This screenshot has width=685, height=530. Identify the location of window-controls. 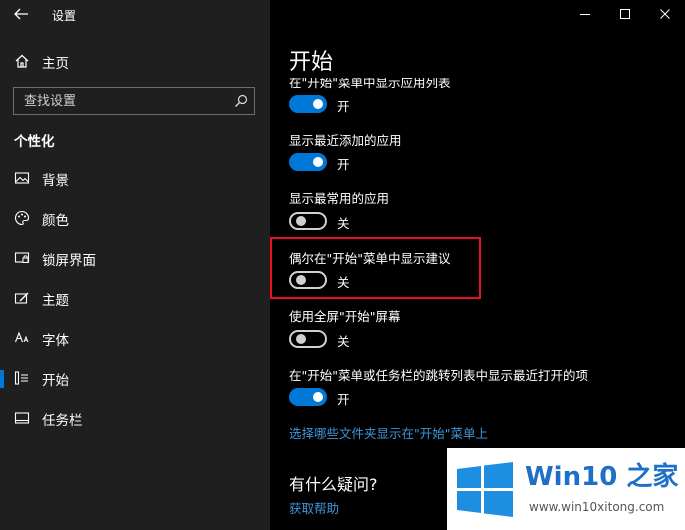
(625, 15).